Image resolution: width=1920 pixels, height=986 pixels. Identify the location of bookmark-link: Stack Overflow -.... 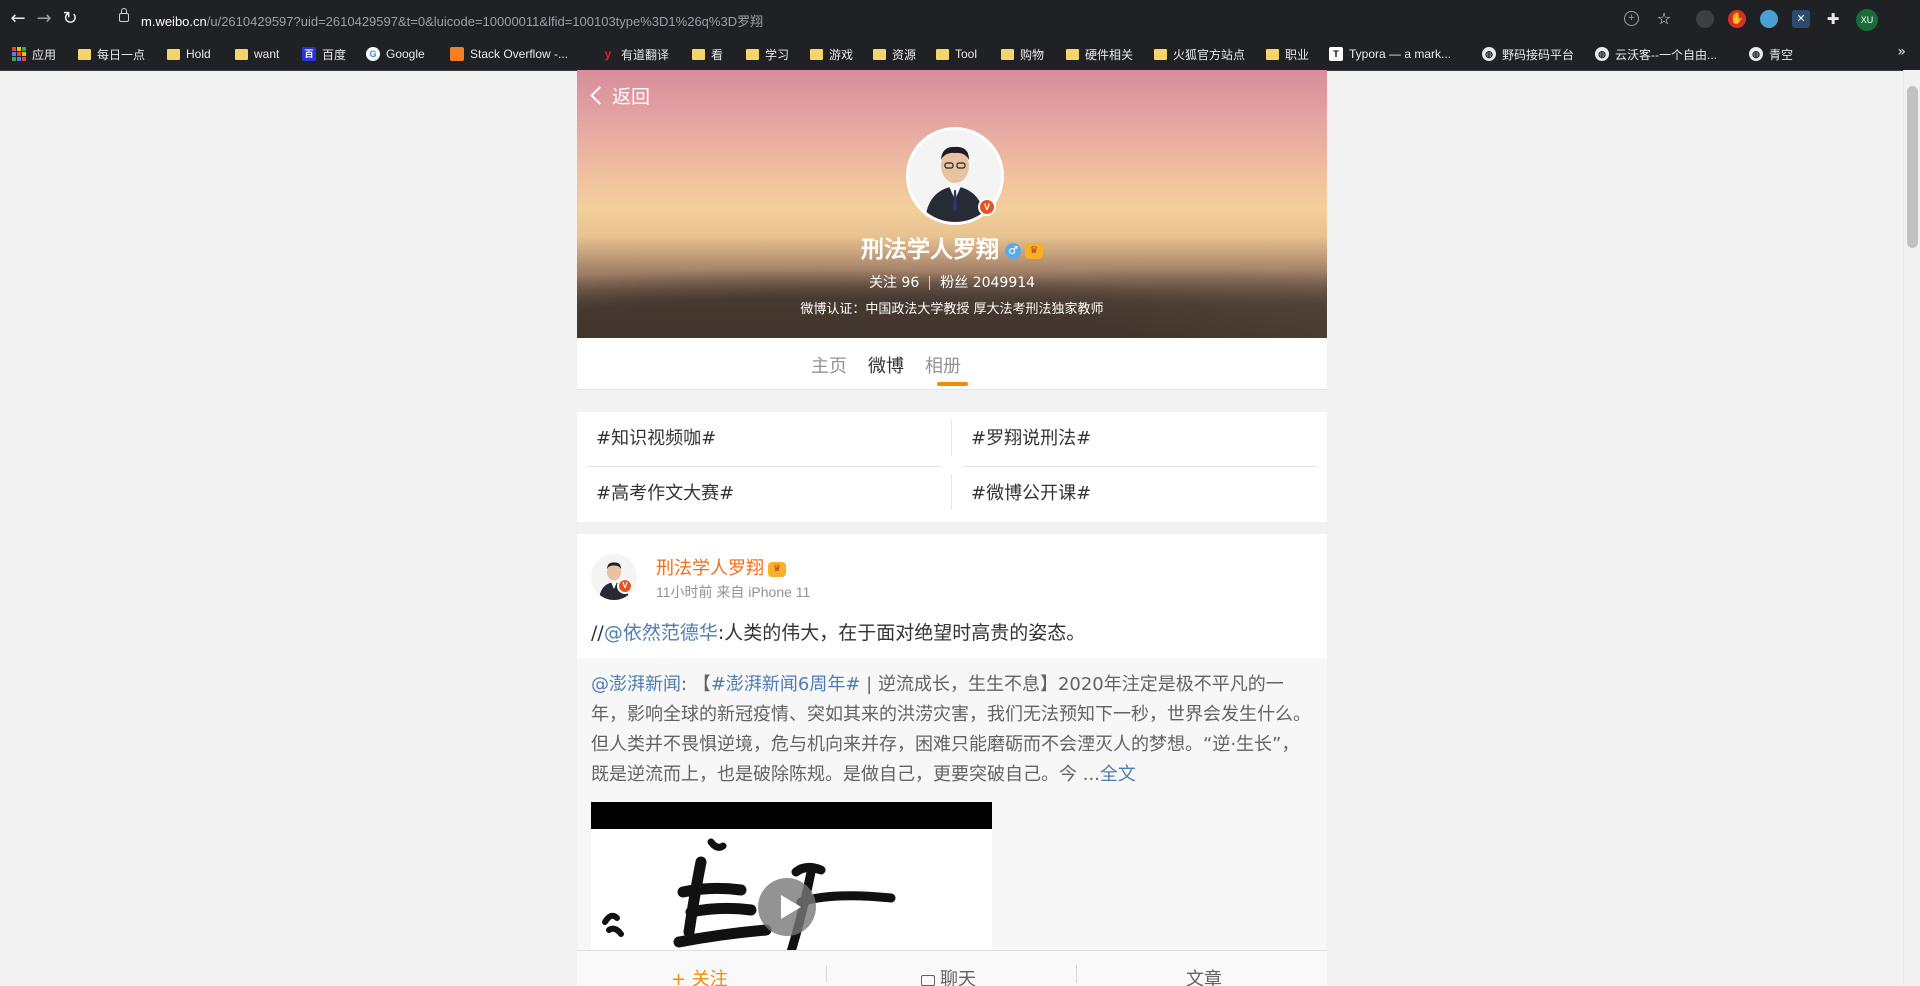
(509, 54).